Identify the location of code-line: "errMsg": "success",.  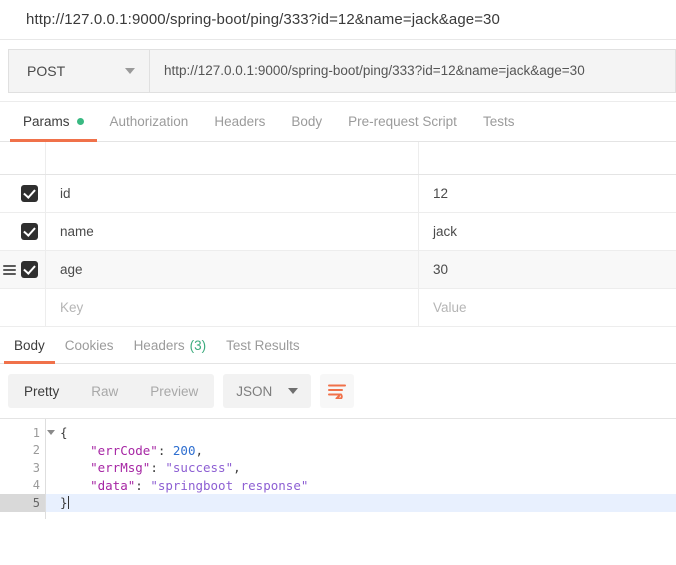
(361, 468).